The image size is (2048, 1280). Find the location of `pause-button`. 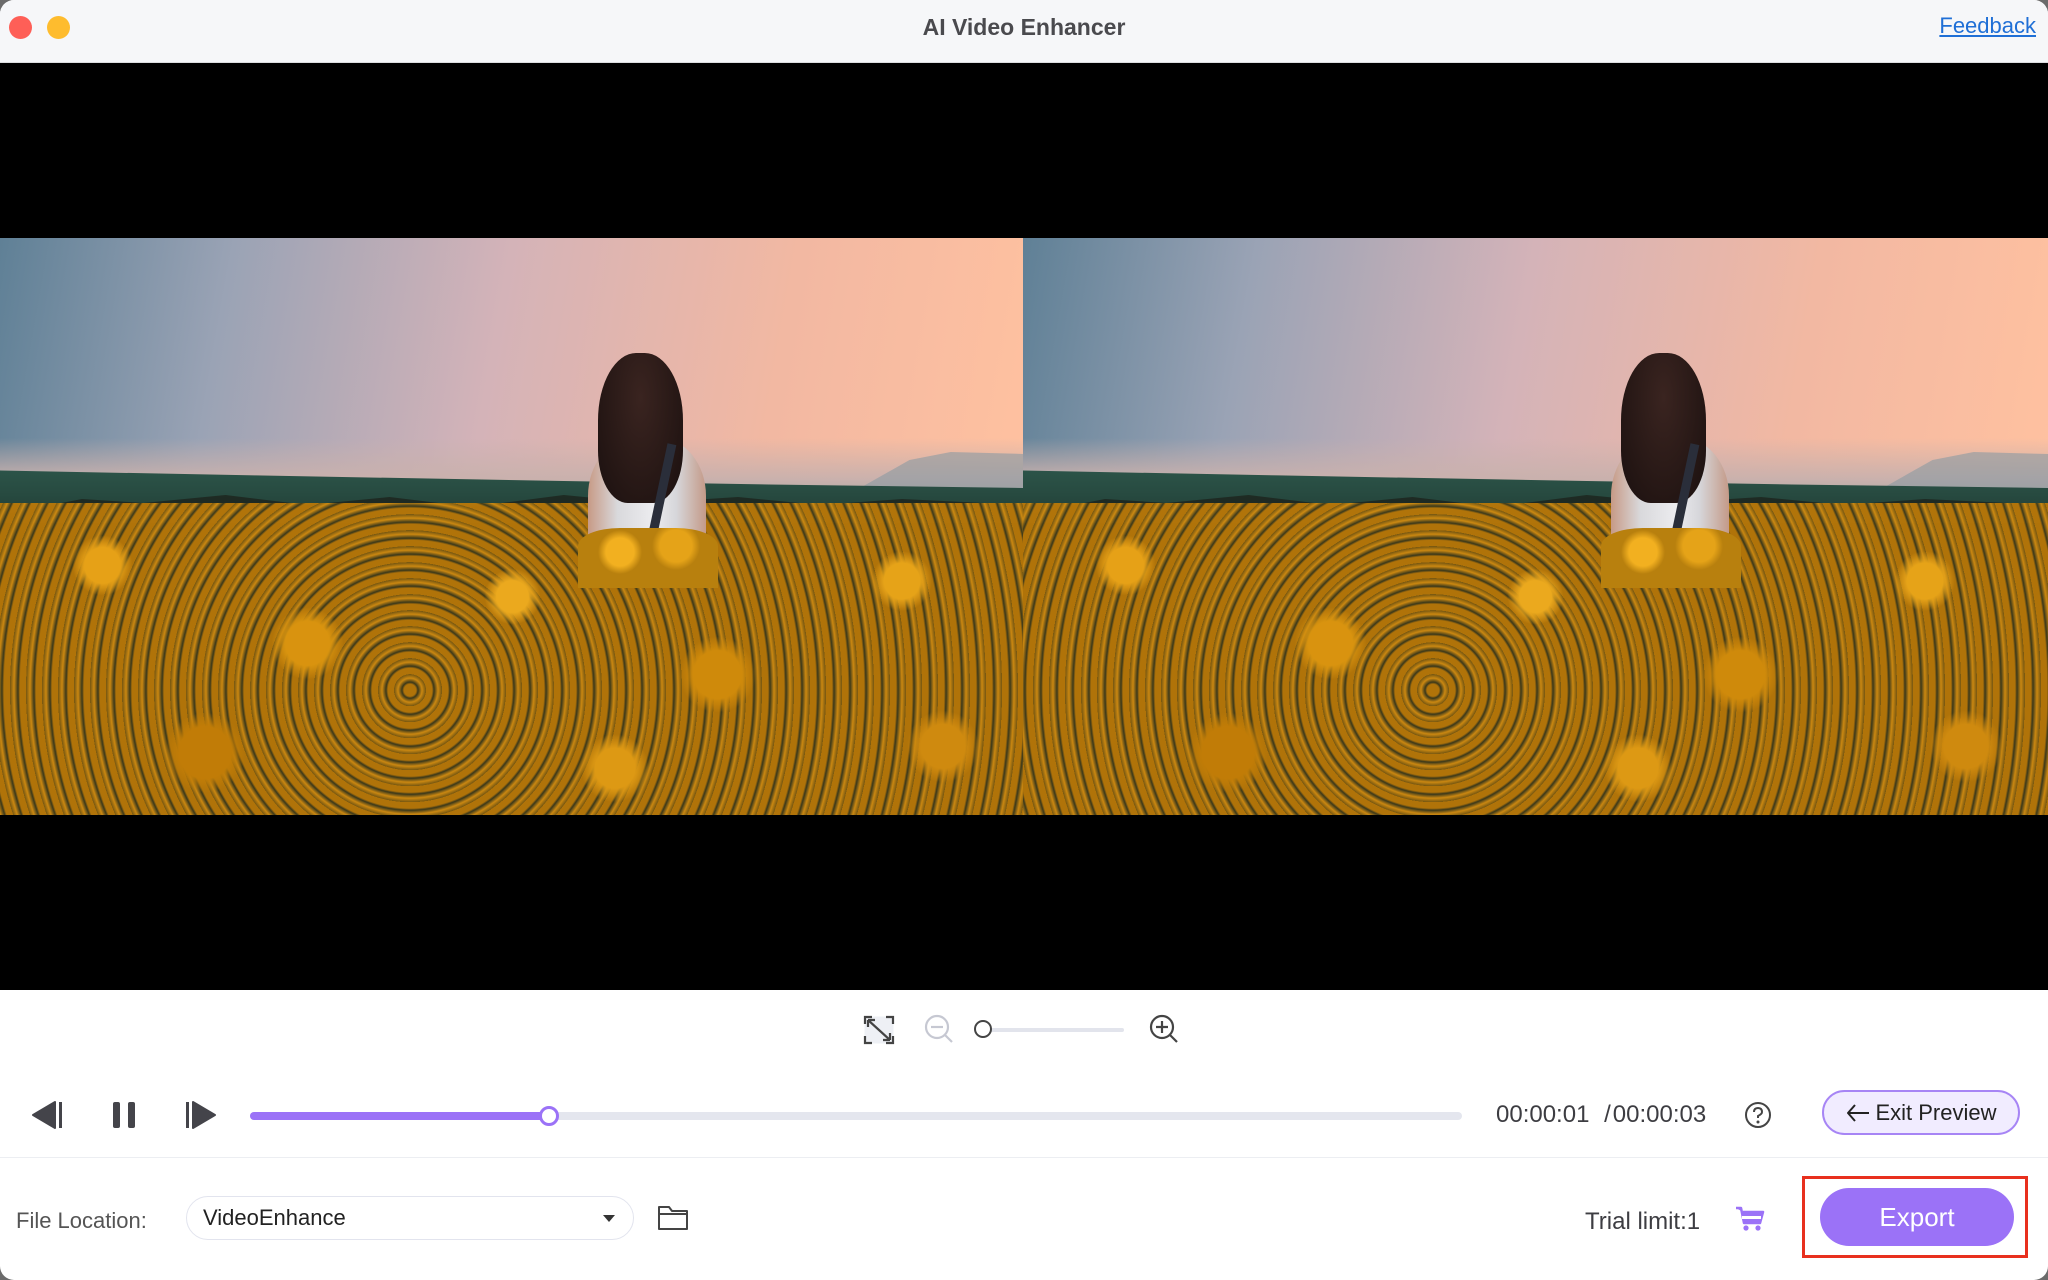

pause-button is located at coordinates (124, 1115).